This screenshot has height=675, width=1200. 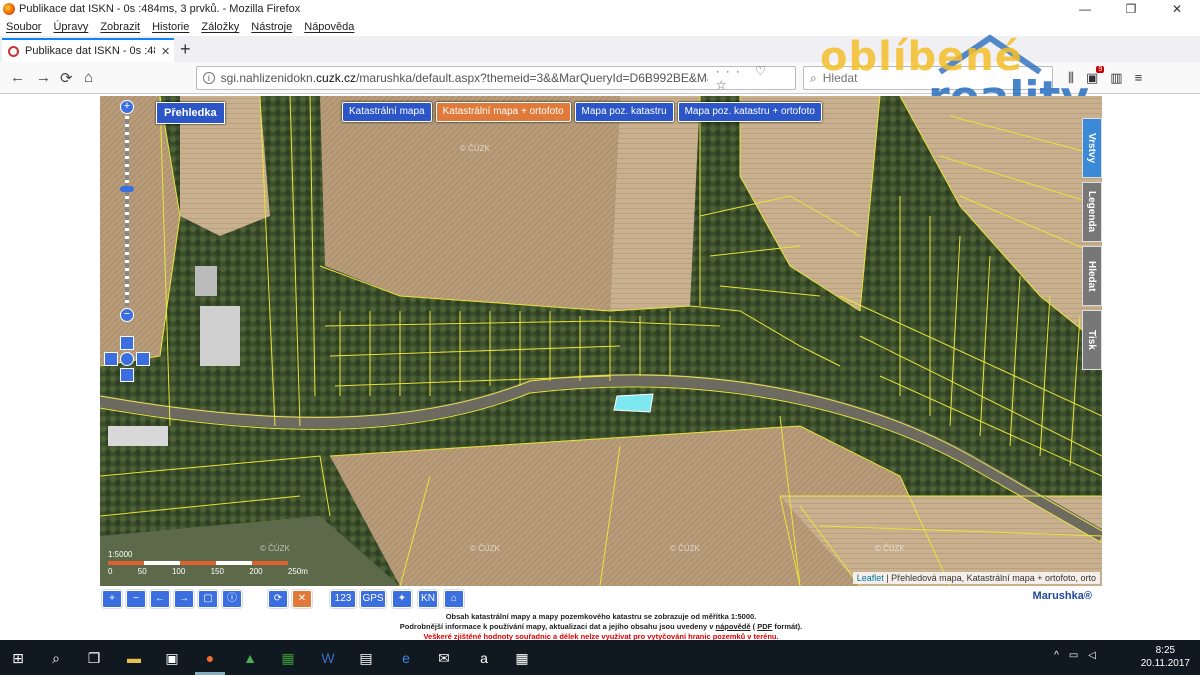 What do you see at coordinates (70, 27) in the screenshot?
I see `menu-upravy: Úpravy` at bounding box center [70, 27].